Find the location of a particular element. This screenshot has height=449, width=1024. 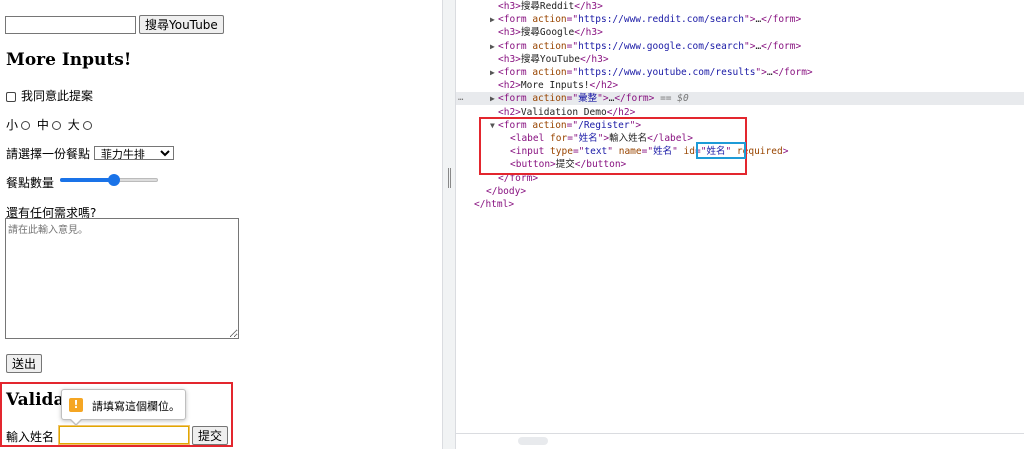

size-option-label: 中 is located at coordinates (42, 125).